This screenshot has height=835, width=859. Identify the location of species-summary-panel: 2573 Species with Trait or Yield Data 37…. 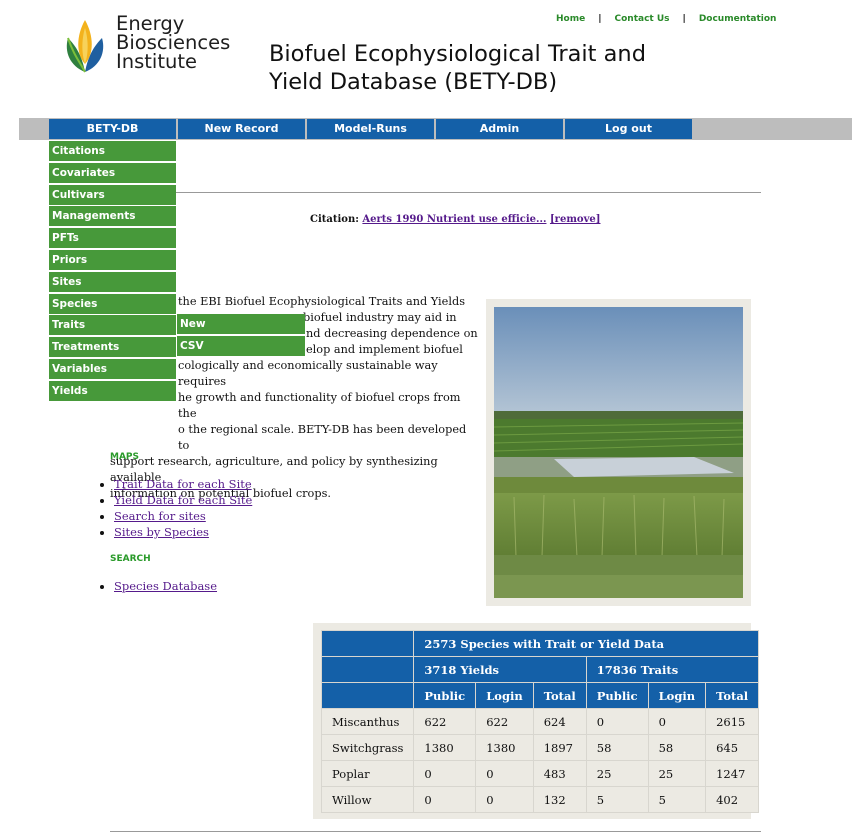
(536, 721).